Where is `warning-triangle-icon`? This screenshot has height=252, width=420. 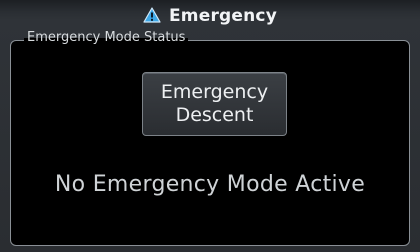
warning-triangle-icon is located at coordinates (152, 15).